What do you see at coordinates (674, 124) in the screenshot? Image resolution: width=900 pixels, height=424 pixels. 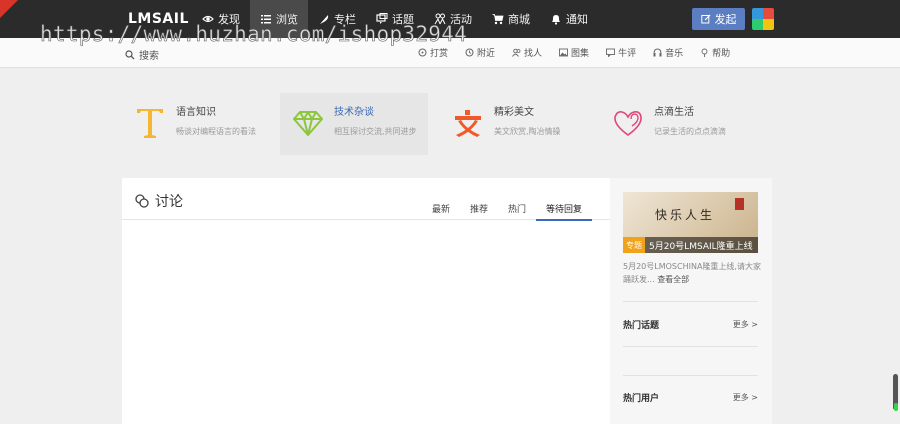 I see `category-card-life: 点滴生活 记录生活的点点滴滴` at bounding box center [674, 124].